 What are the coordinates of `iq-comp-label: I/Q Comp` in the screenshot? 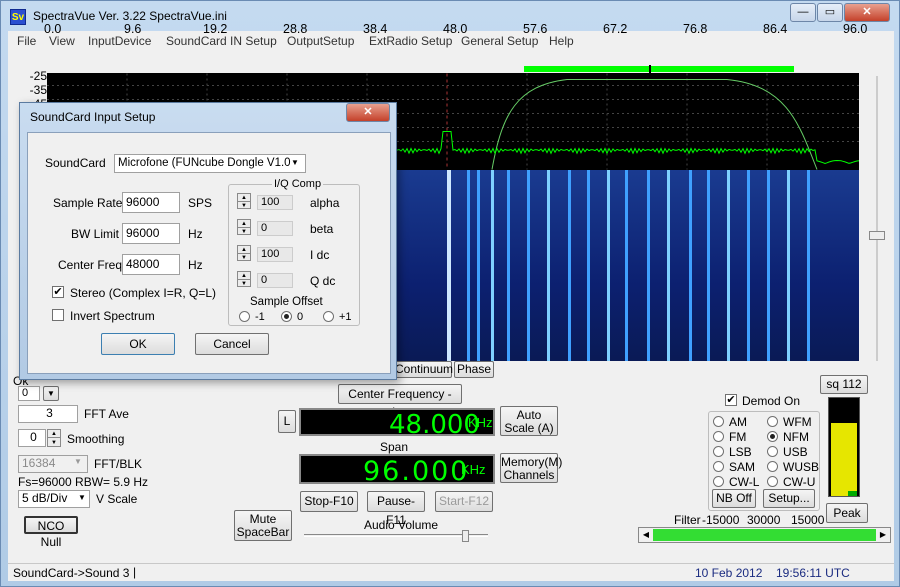 It's located at (298, 184).